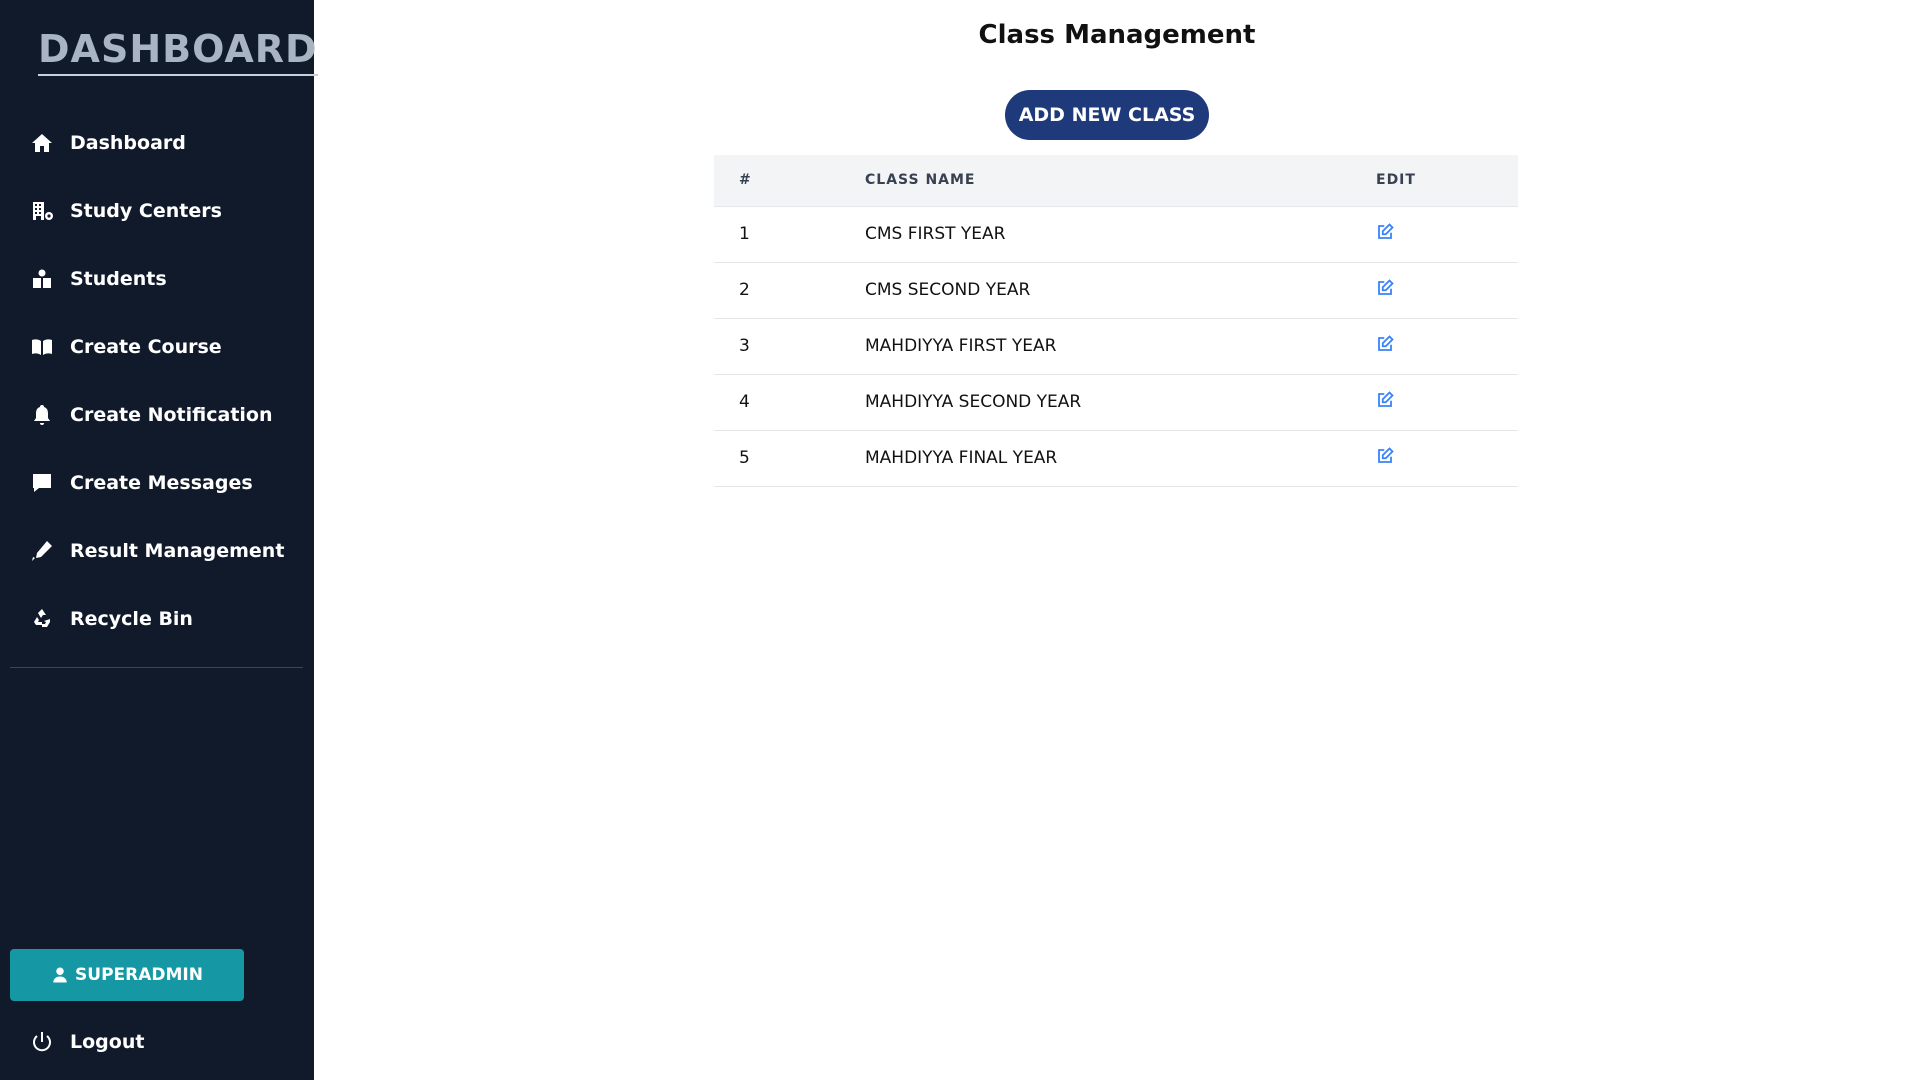 The width and height of the screenshot is (1920, 1080). What do you see at coordinates (131, 619) in the screenshot?
I see `sidebar-item-label: Recycle Bin` at bounding box center [131, 619].